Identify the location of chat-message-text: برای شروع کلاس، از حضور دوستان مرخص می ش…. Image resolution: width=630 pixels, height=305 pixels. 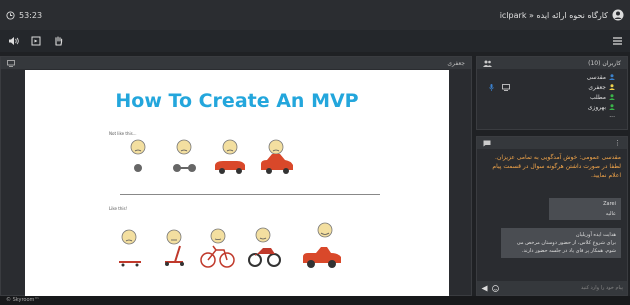
(566, 247).